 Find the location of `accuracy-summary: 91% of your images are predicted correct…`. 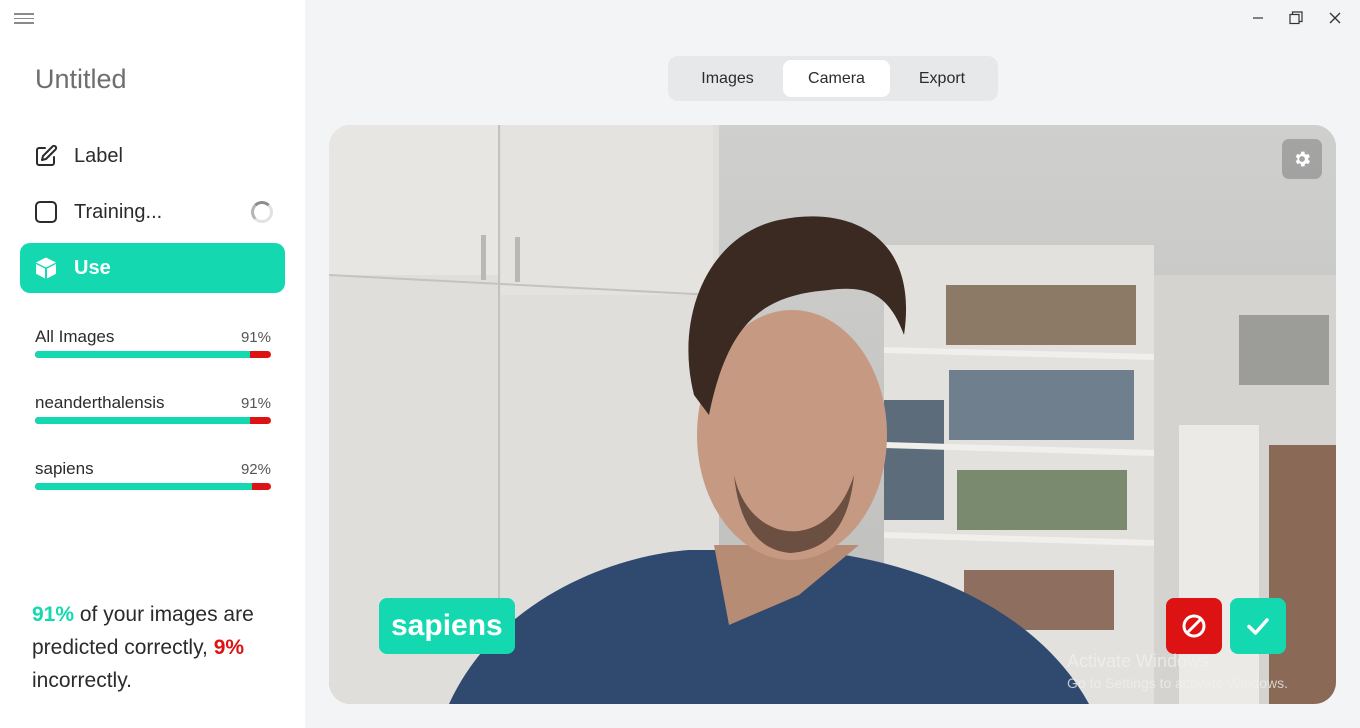

accuracy-summary: 91% of your images are predicted correct… is located at coordinates (162, 647).